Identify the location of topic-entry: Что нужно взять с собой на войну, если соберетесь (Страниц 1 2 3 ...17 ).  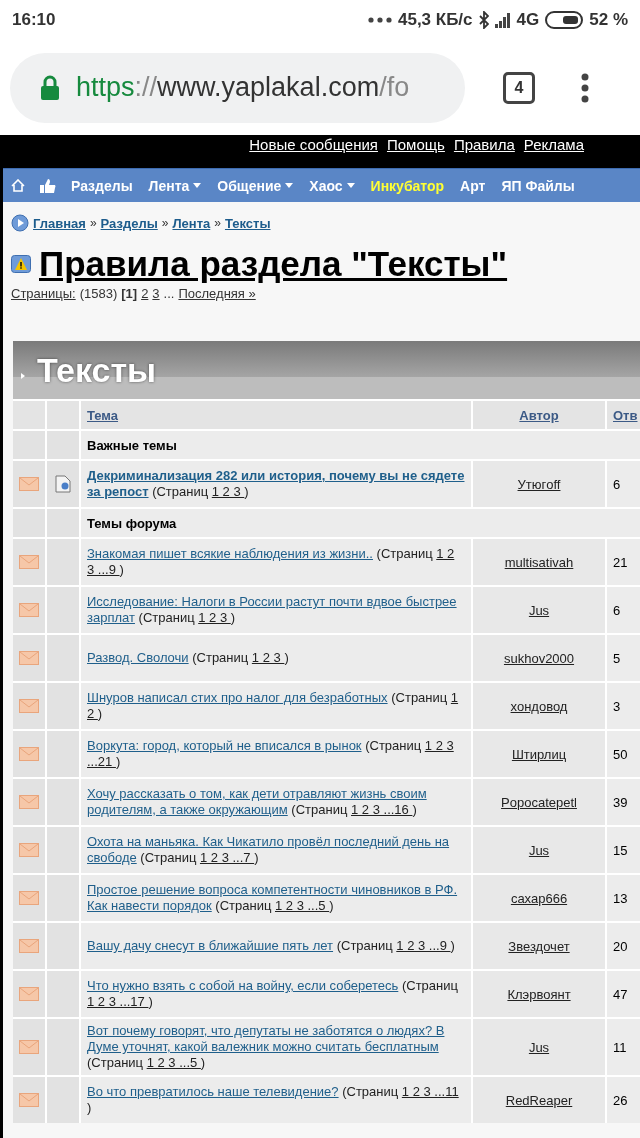
(276, 994).